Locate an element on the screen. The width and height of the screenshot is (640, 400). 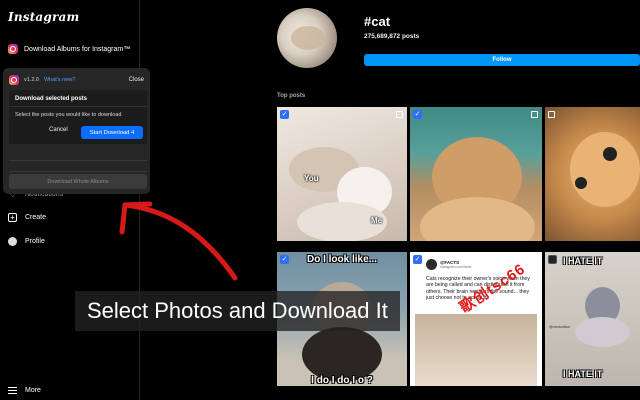
sidebar-item-profile: Profile is located at coordinates (26, 241).